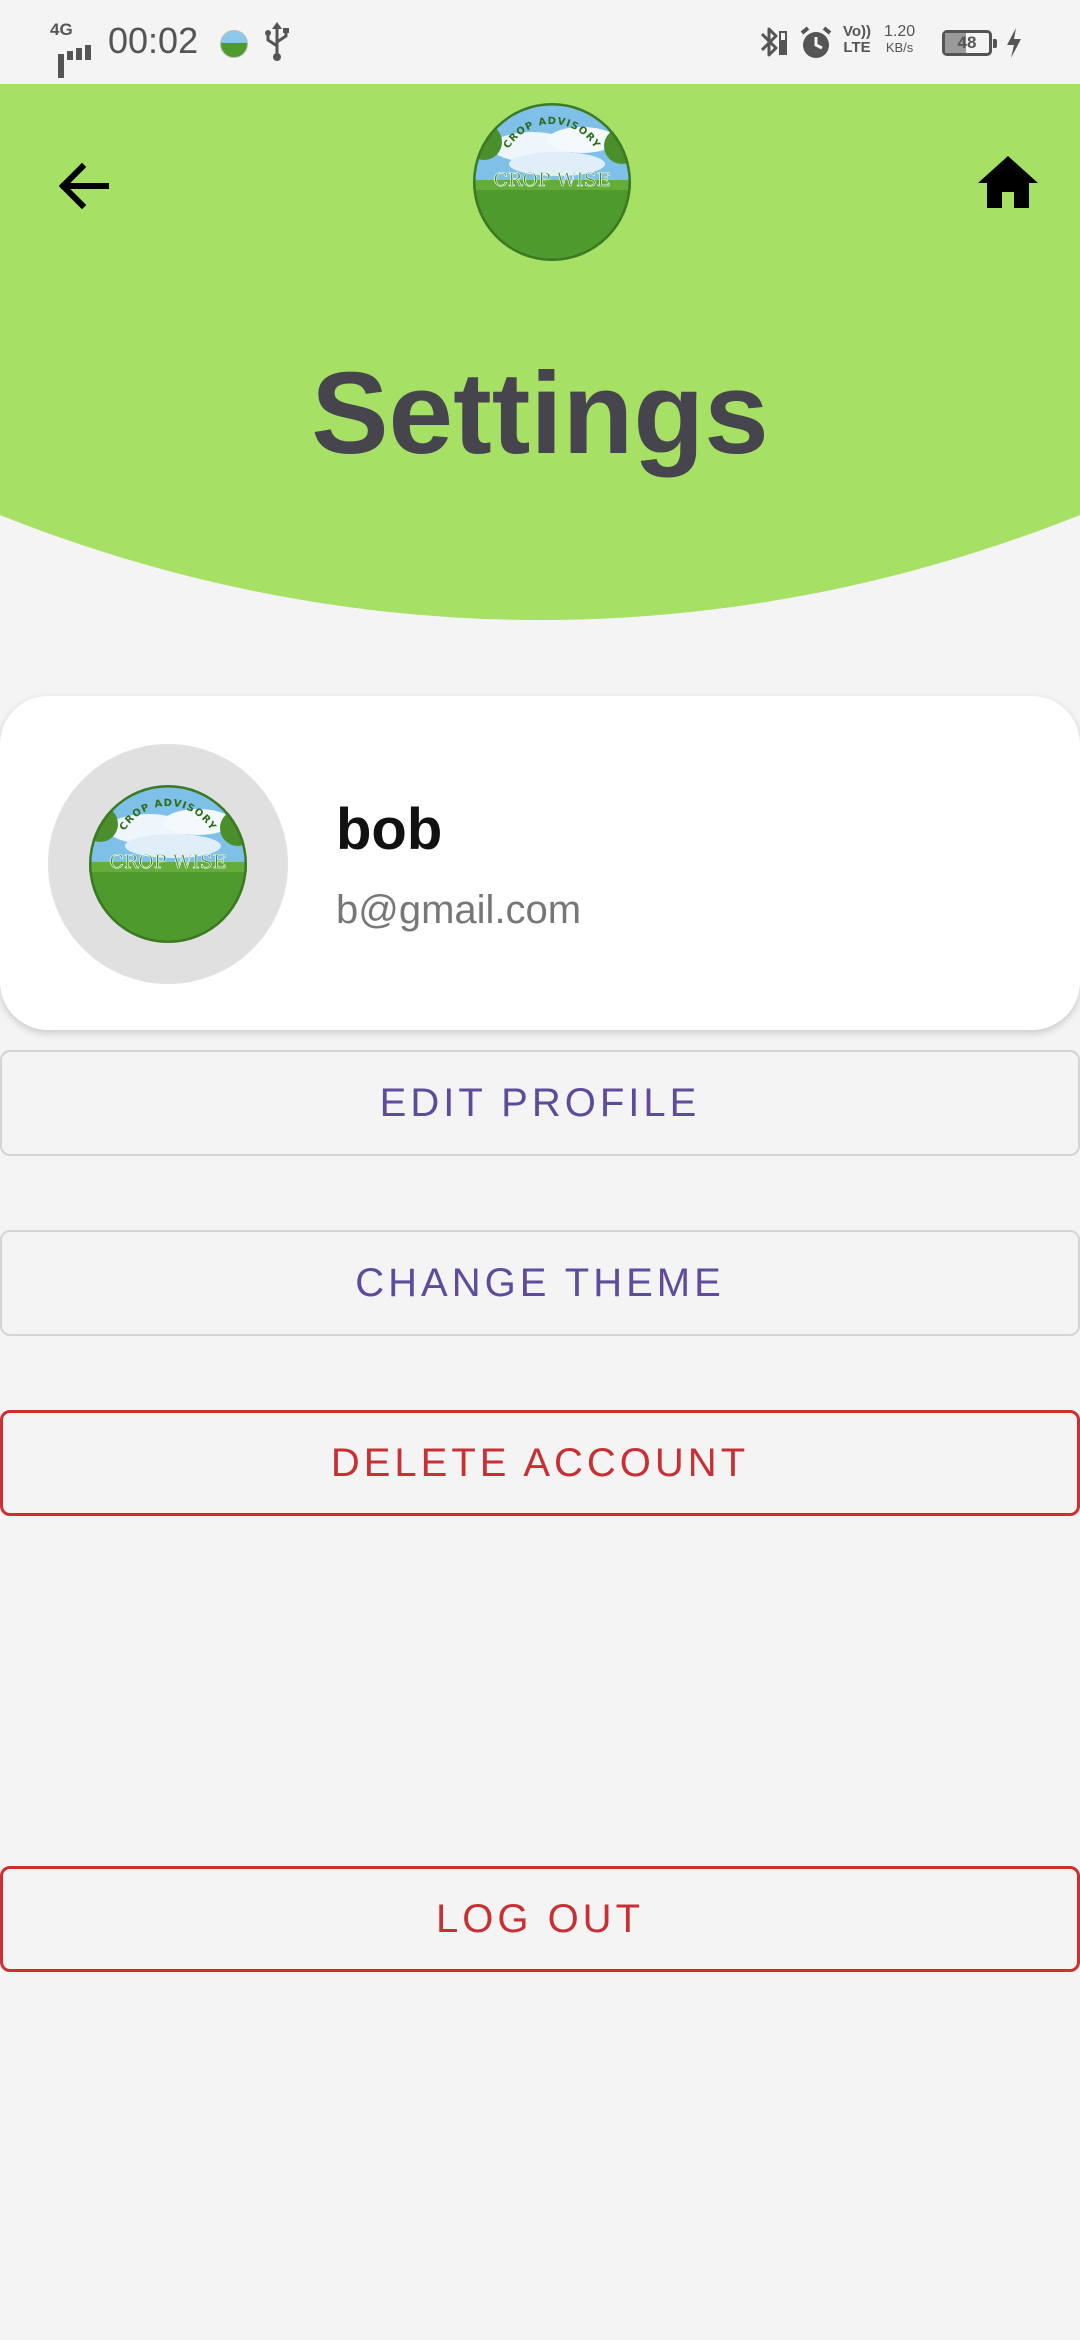 This screenshot has height=2340, width=1080. I want to click on battery-icon: 48, so click(969, 43).